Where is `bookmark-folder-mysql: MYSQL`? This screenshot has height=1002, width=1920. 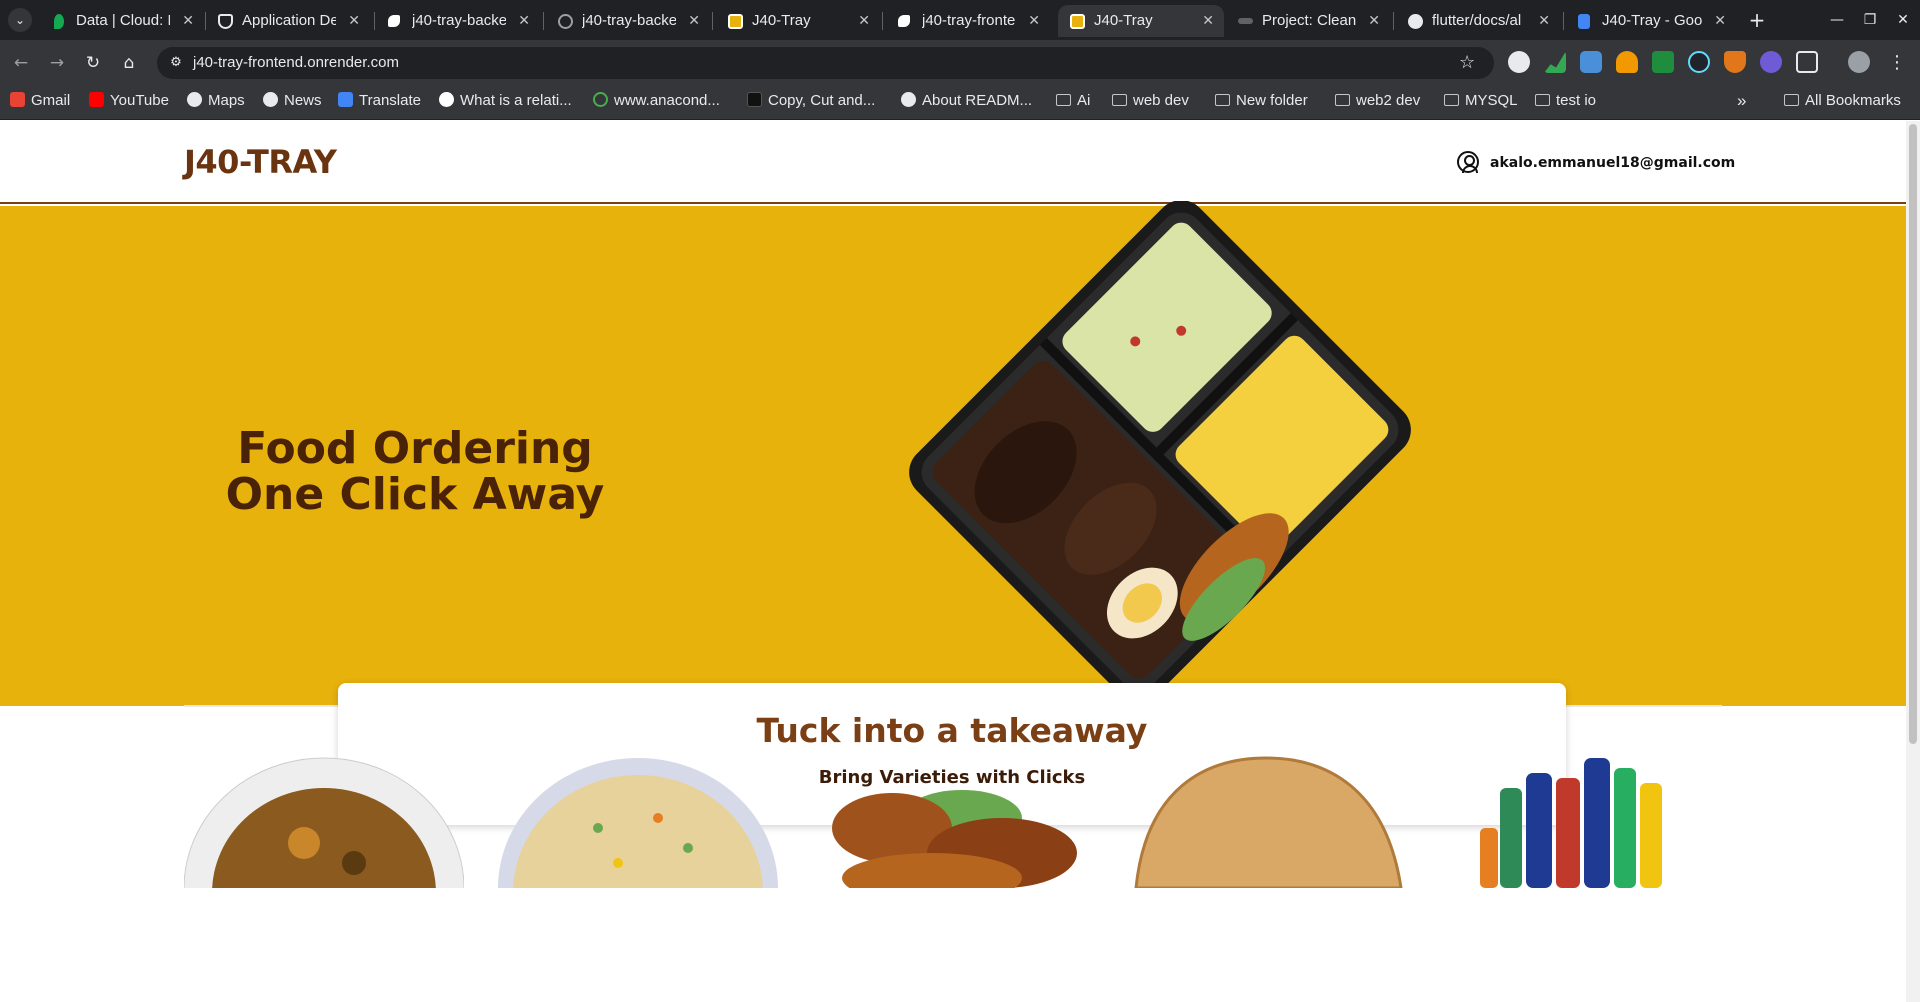
bookmark-folder-mysql: MYSQL is located at coordinates (1481, 101).